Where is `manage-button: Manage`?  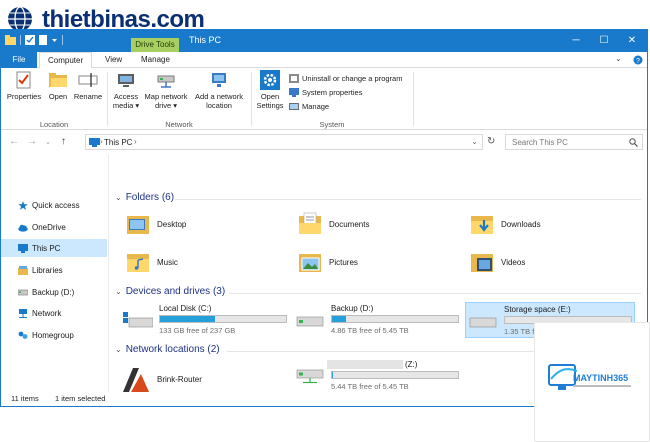 manage-button: Manage is located at coordinates (309, 106).